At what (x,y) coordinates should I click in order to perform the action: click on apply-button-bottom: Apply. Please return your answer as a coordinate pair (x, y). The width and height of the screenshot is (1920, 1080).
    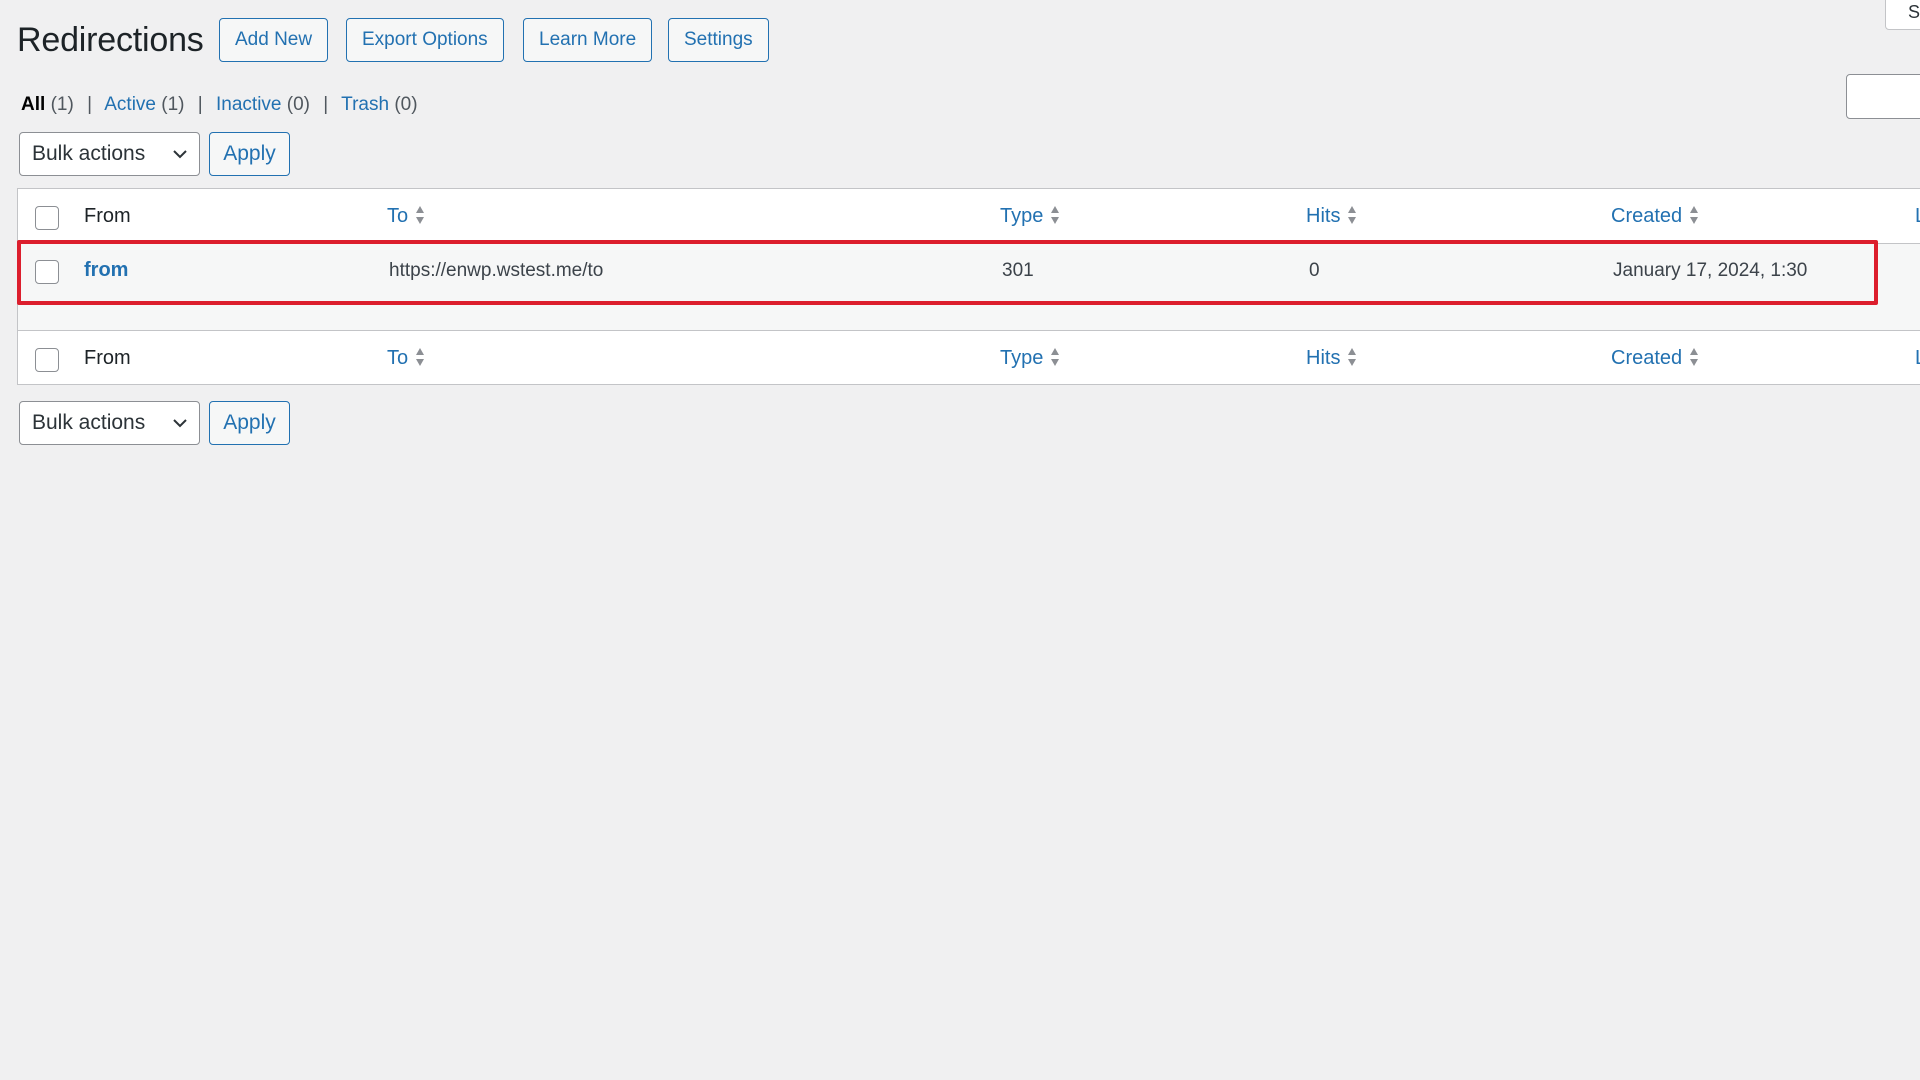
    Looking at the image, I should click on (249, 423).